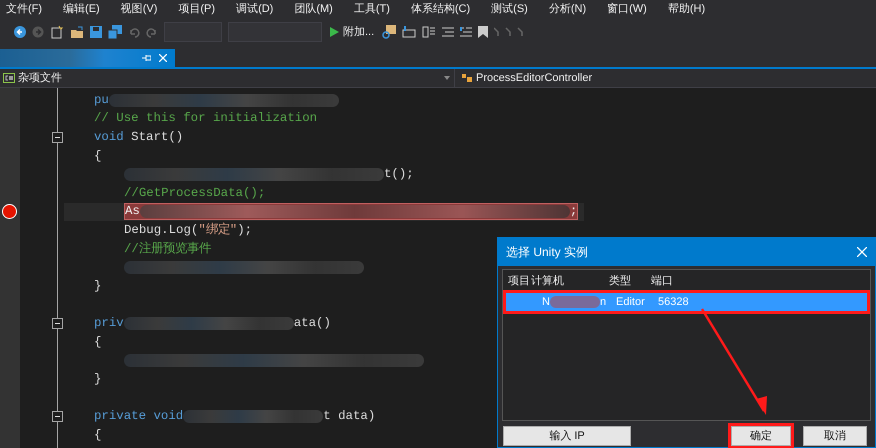  Describe the element at coordinates (334, 32) in the screenshot. I see `play-icon` at that location.